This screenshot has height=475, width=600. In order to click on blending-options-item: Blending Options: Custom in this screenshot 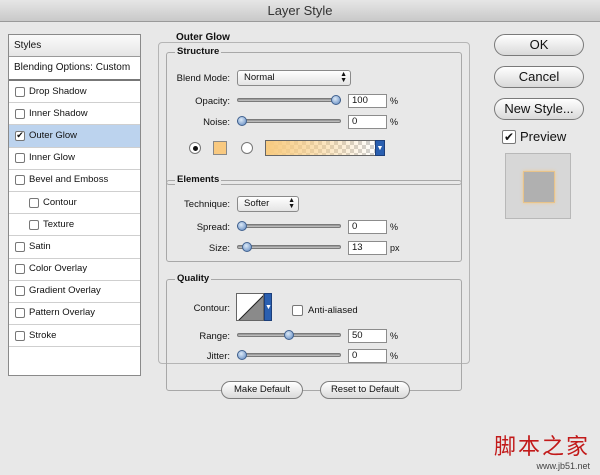, I will do `click(74, 69)`.